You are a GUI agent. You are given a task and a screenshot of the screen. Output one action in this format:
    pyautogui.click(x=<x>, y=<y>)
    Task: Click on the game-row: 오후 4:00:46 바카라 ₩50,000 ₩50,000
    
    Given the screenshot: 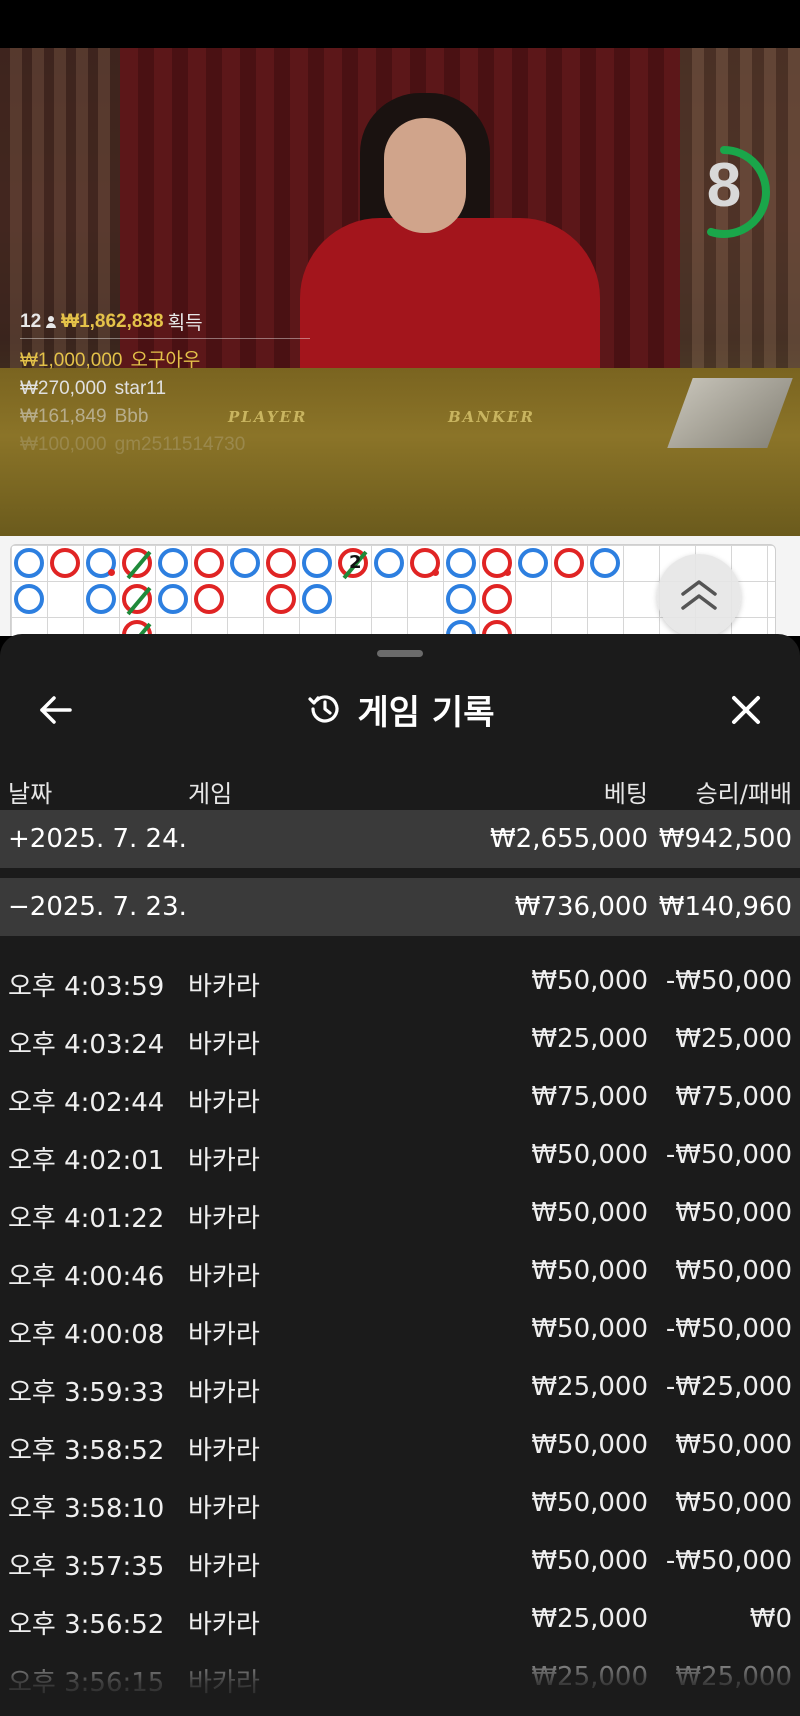 What is the action you would take?
    pyautogui.click(x=400, y=1271)
    